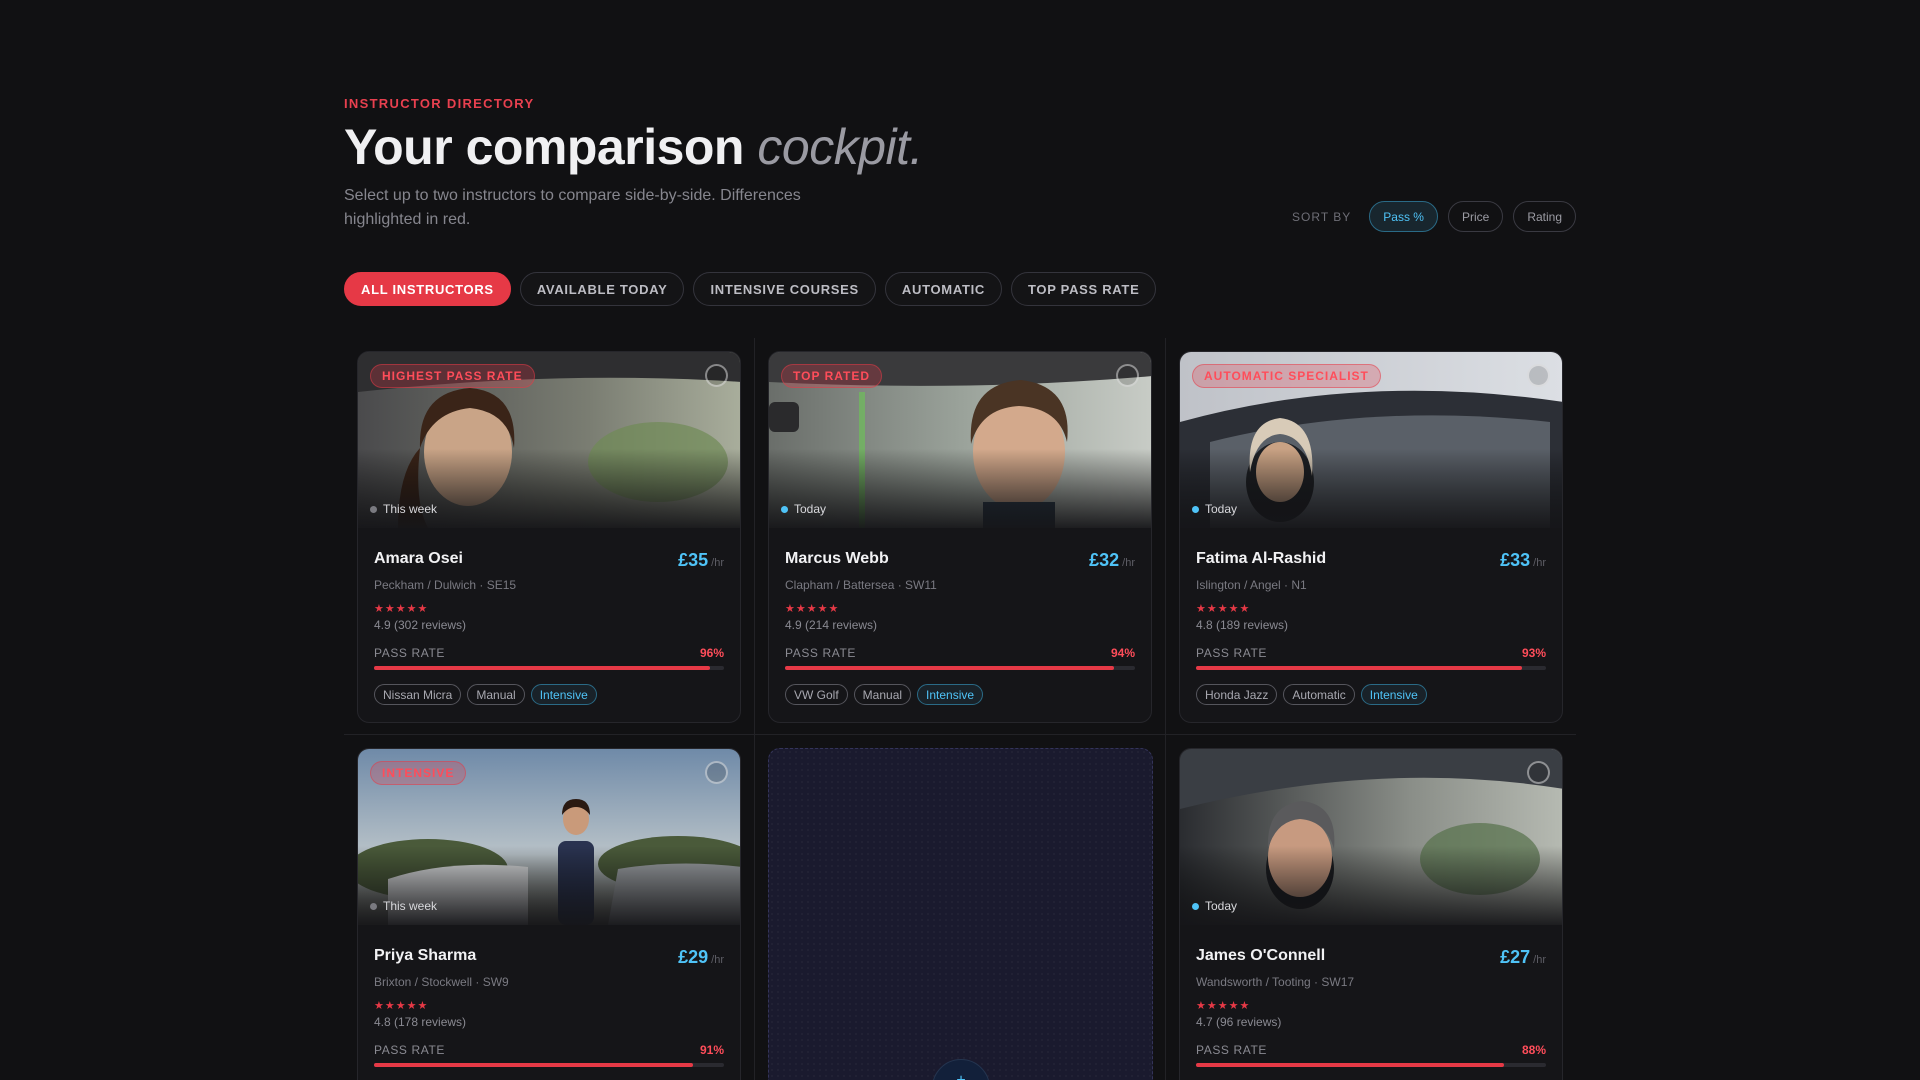 The image size is (1920, 1080). What do you see at coordinates (1242, 625) in the screenshot?
I see `instructor-reviews: 4.8 (189 reviews)` at bounding box center [1242, 625].